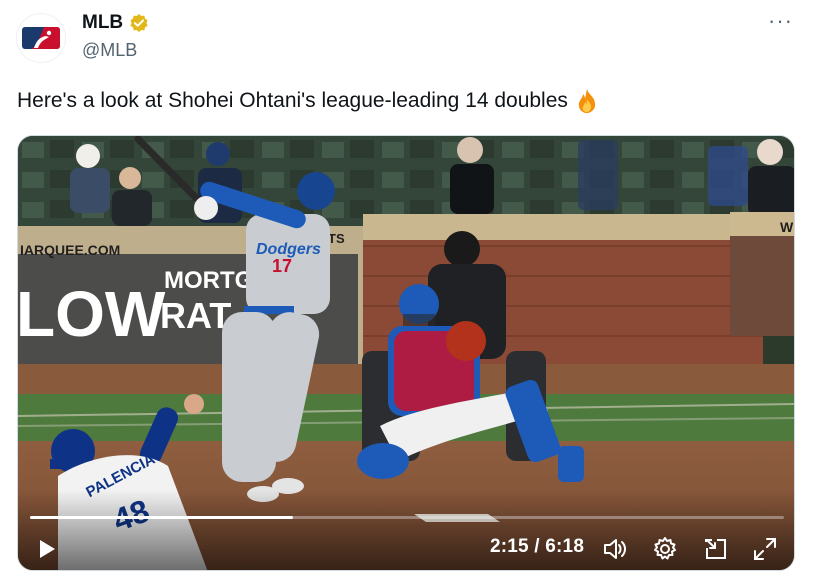 This screenshot has height=587, width=813. Describe the element at coordinates (109, 50) in the screenshot. I see `author-handle: @MLB` at that location.